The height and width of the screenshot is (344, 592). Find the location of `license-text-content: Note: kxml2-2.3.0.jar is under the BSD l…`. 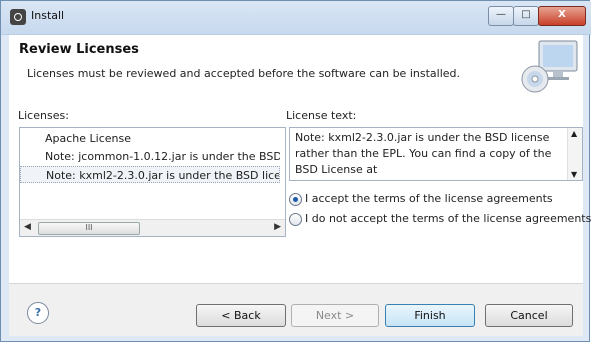

license-text-content: Note: kxml2-2.3.0.jar is under the BSD l… is located at coordinates (423, 153).